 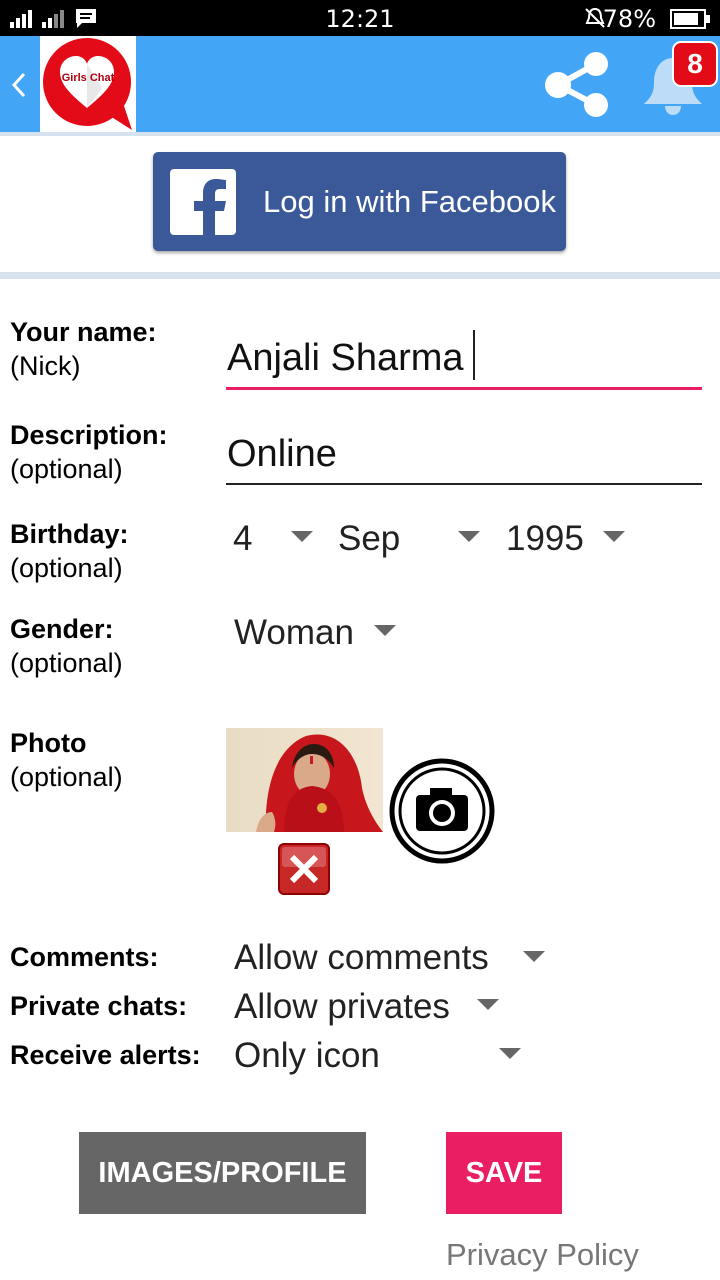 What do you see at coordinates (369, 539) in the screenshot?
I see `birthday-month-select: Sep` at bounding box center [369, 539].